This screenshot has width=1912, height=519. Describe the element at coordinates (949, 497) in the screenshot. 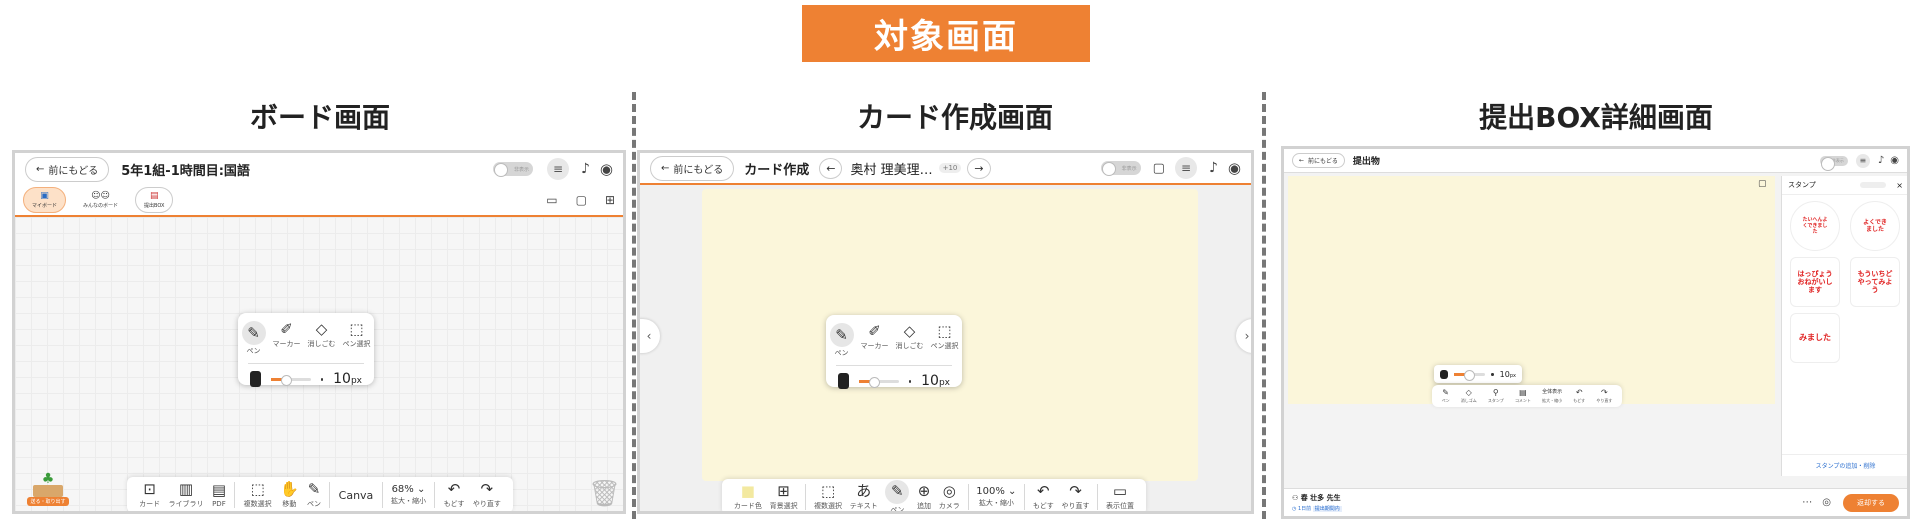

I see `camera-button: ◎ カメラ` at that location.